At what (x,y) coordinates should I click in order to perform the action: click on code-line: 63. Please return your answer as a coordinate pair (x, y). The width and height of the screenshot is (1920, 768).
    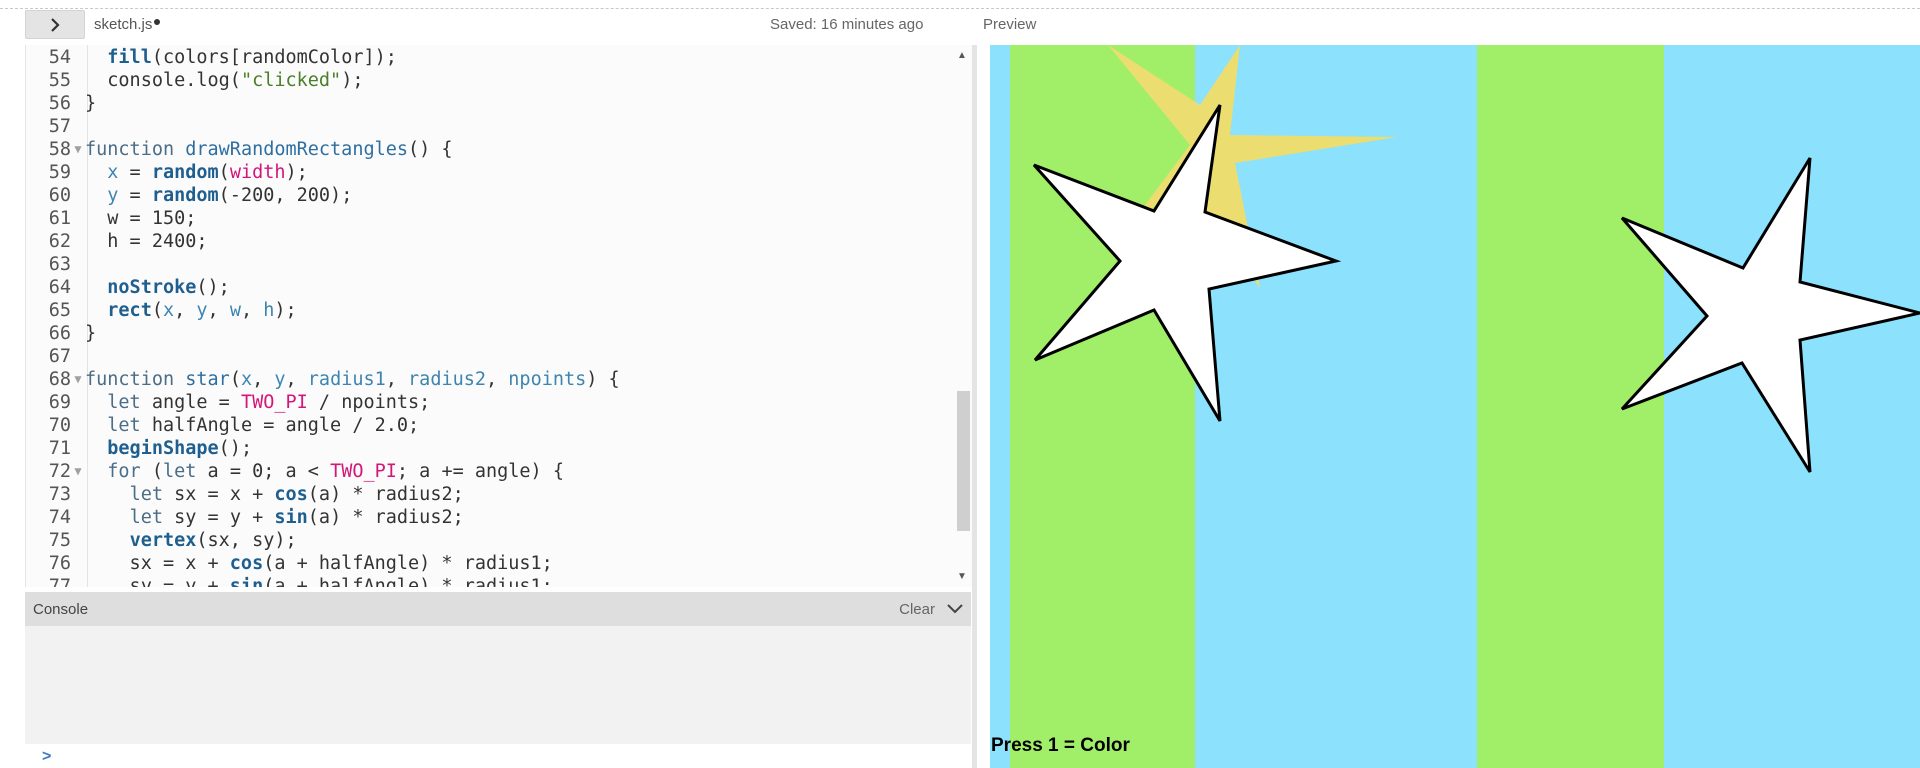
    Looking at the image, I should click on (491, 264).